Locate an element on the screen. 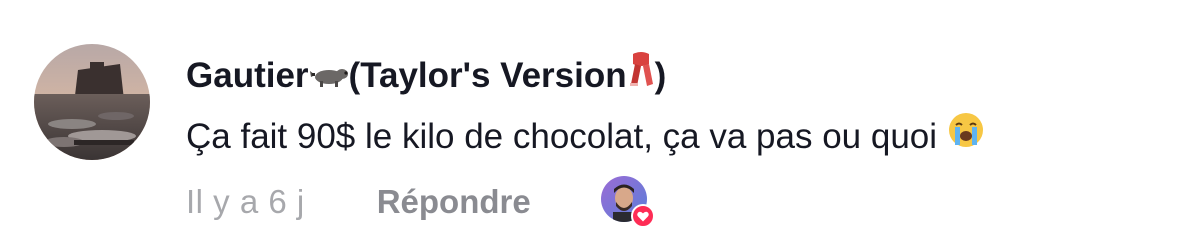 The image size is (1200, 252). heart-icon is located at coordinates (642, 216).